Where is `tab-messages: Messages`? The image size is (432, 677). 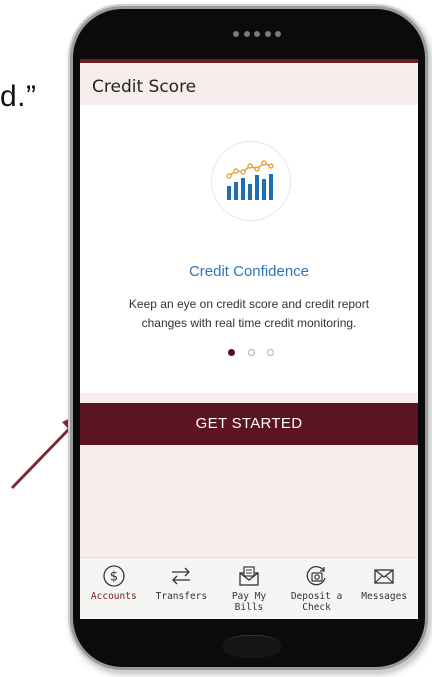 tab-messages: Messages is located at coordinates (384, 588).